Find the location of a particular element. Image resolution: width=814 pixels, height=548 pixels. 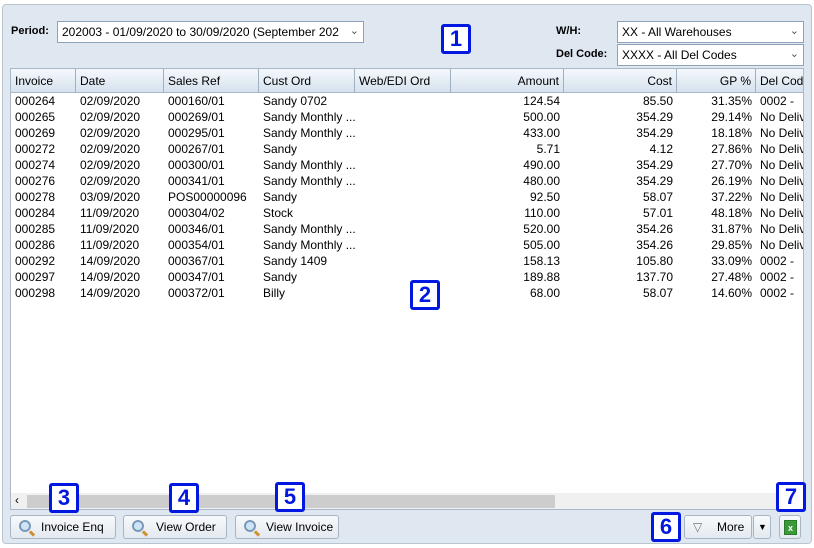

table-cell: 4.12 is located at coordinates (661, 149).